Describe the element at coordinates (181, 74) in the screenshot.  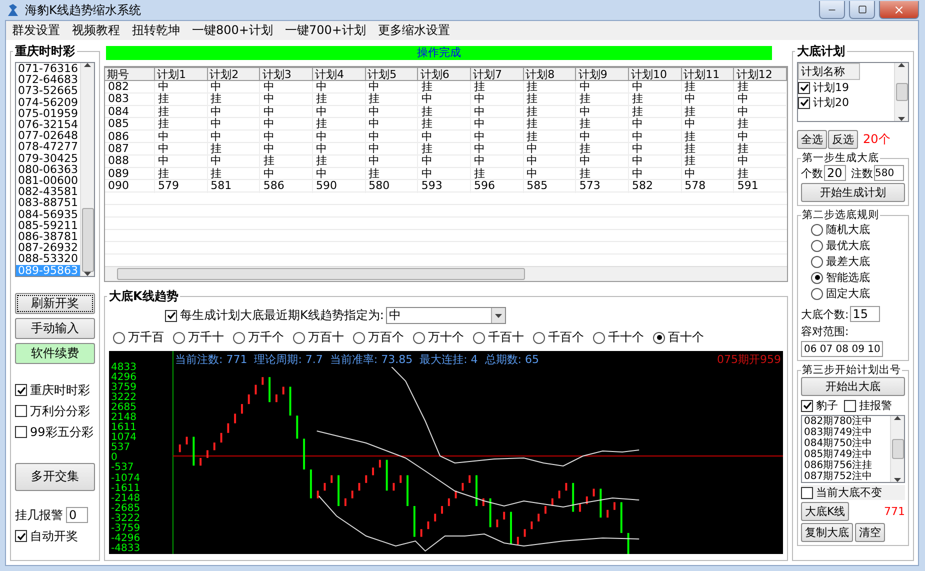
I see `column-header: 计划1` at that location.